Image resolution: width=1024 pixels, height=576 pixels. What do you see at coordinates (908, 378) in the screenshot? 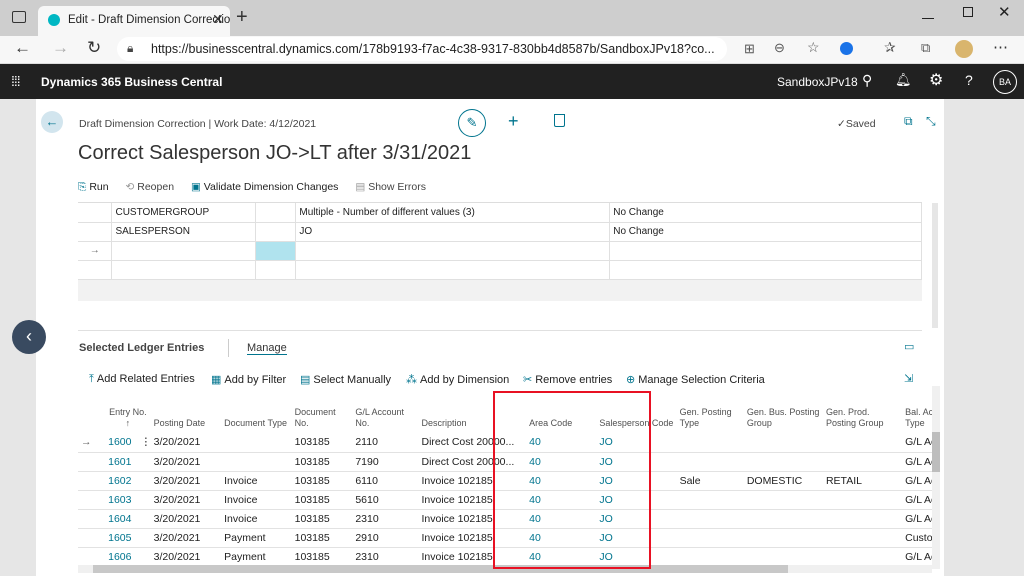
I see `personalize-icon: ⇲` at bounding box center [908, 378].